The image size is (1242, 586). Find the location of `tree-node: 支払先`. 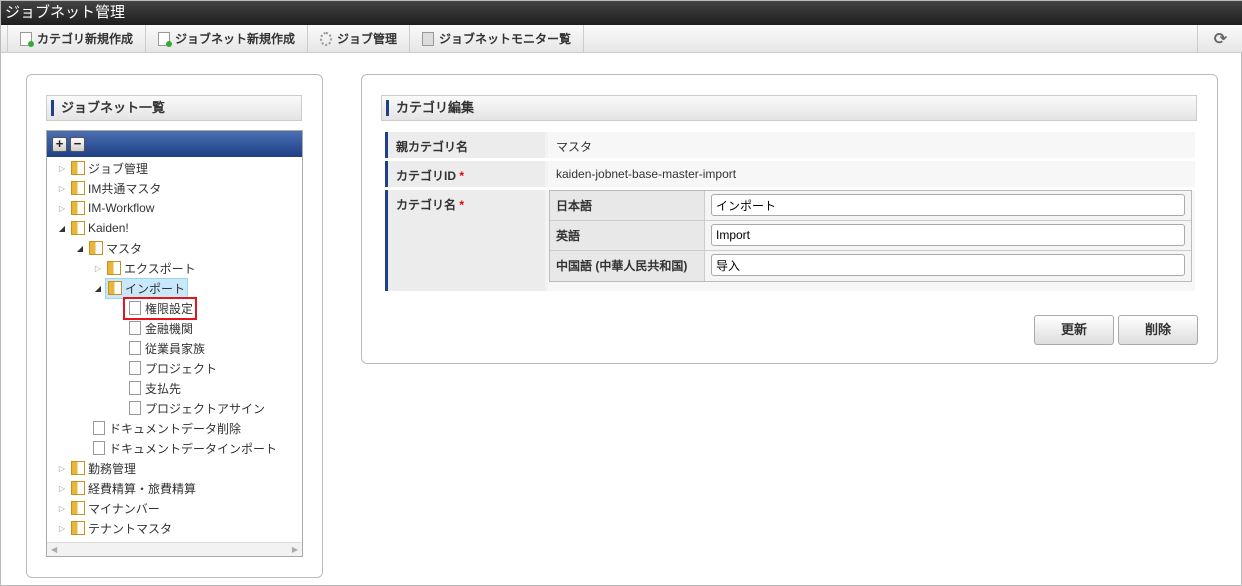

tree-node: 支払先 is located at coordinates (154, 388).